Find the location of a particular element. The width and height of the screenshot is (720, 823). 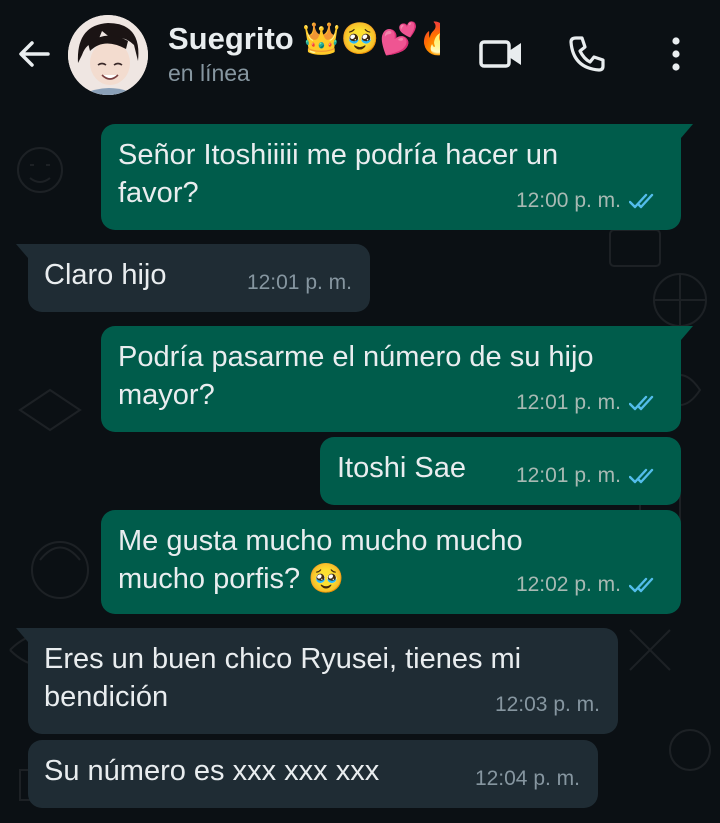

message-bubble-incoming: Su número es xxx xxx xxx 12:04 p. m. is located at coordinates (313, 774).